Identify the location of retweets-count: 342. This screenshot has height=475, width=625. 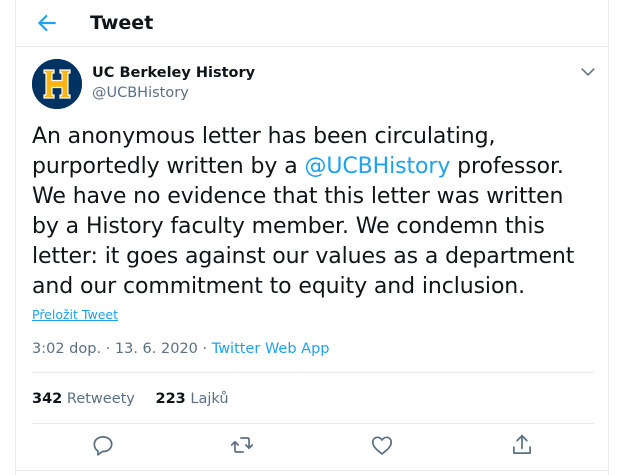
(47, 399).